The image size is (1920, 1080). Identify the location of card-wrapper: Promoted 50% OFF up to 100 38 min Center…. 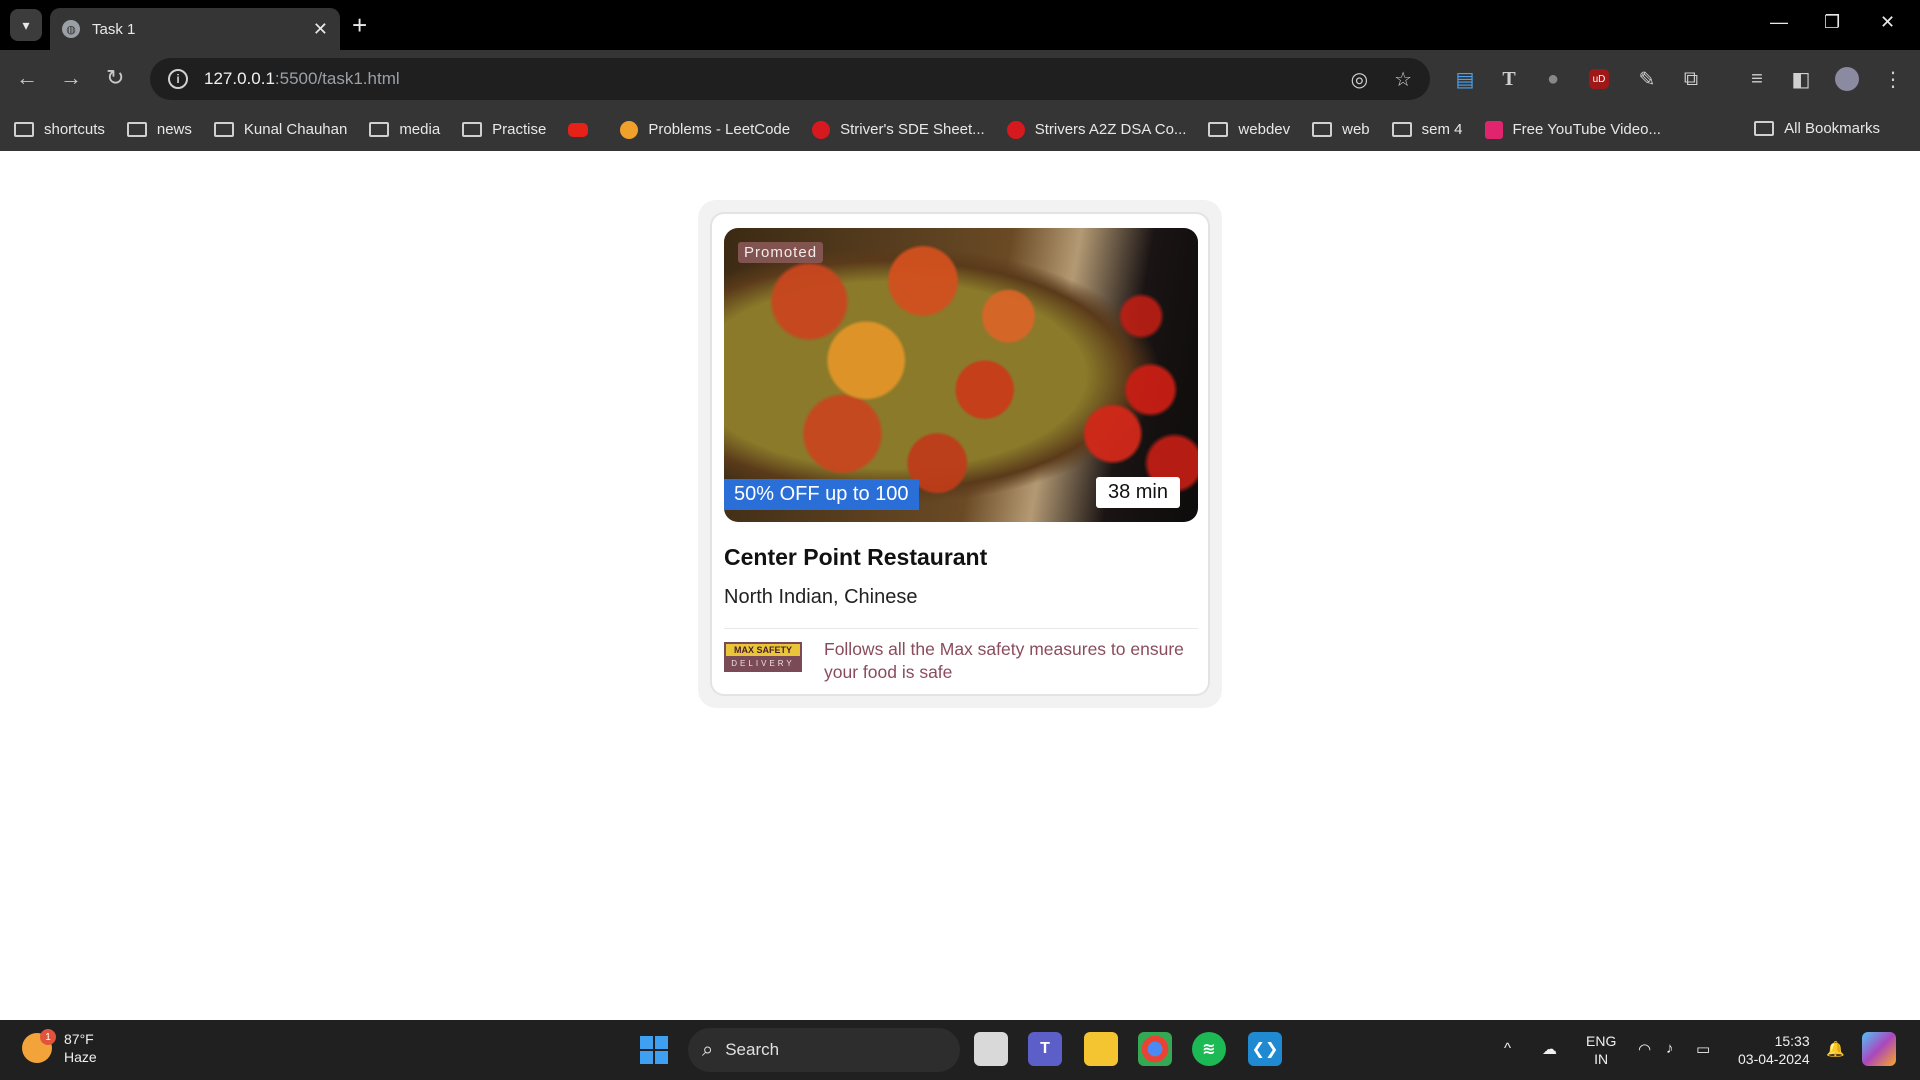
(960, 454).